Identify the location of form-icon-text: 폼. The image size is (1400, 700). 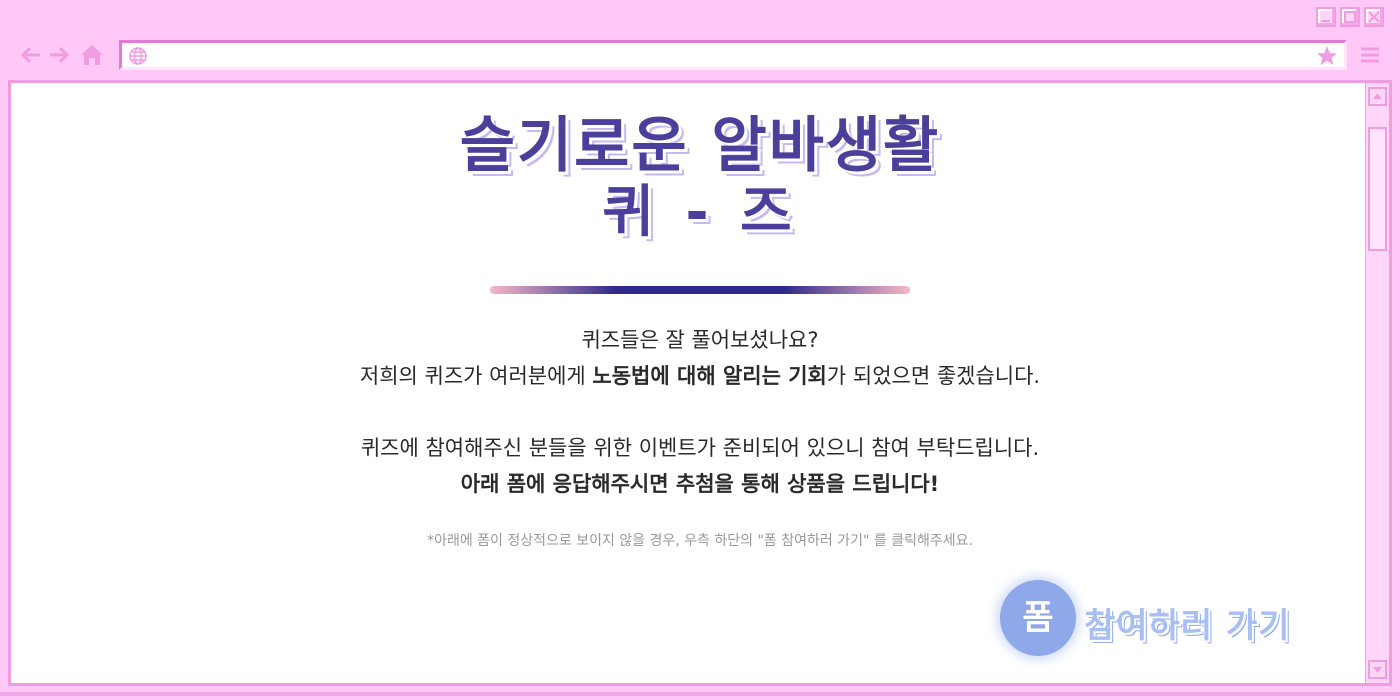
(1038, 618).